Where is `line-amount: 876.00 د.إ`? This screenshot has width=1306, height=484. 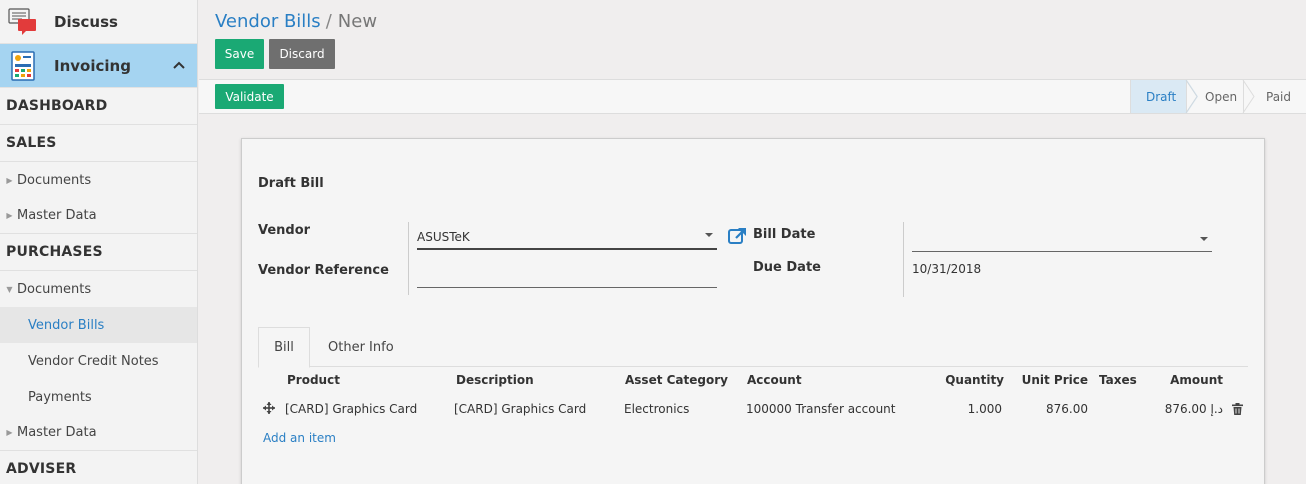
line-amount: 876.00 د.إ is located at coordinates (1193, 409).